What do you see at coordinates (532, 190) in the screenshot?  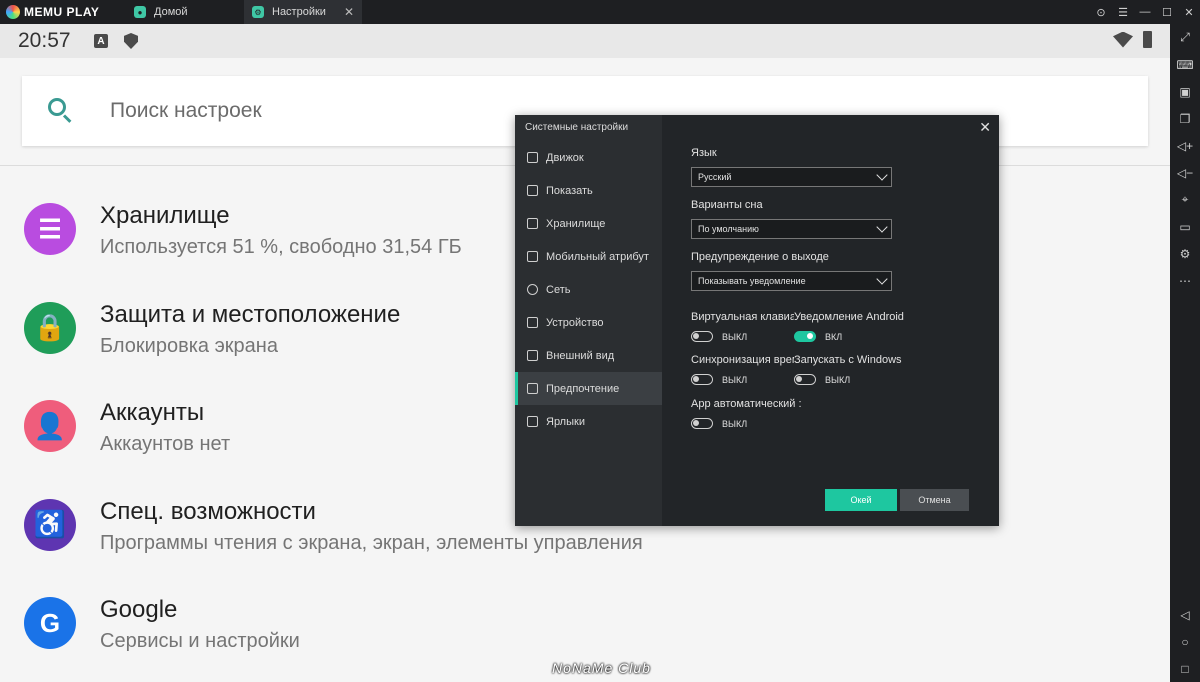 I see `display-icon` at bounding box center [532, 190].